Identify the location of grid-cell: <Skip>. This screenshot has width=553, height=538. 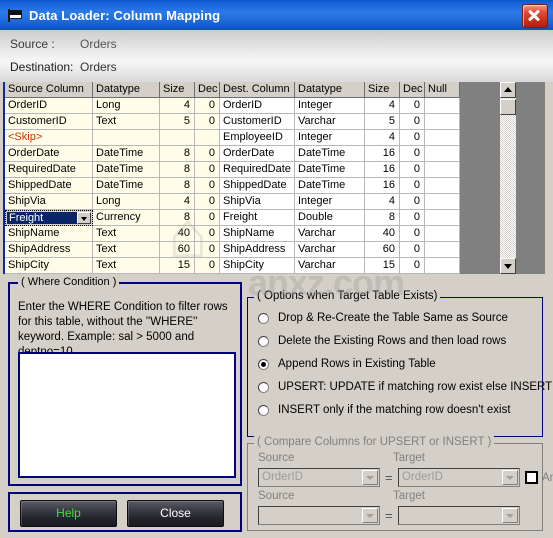
(49, 138).